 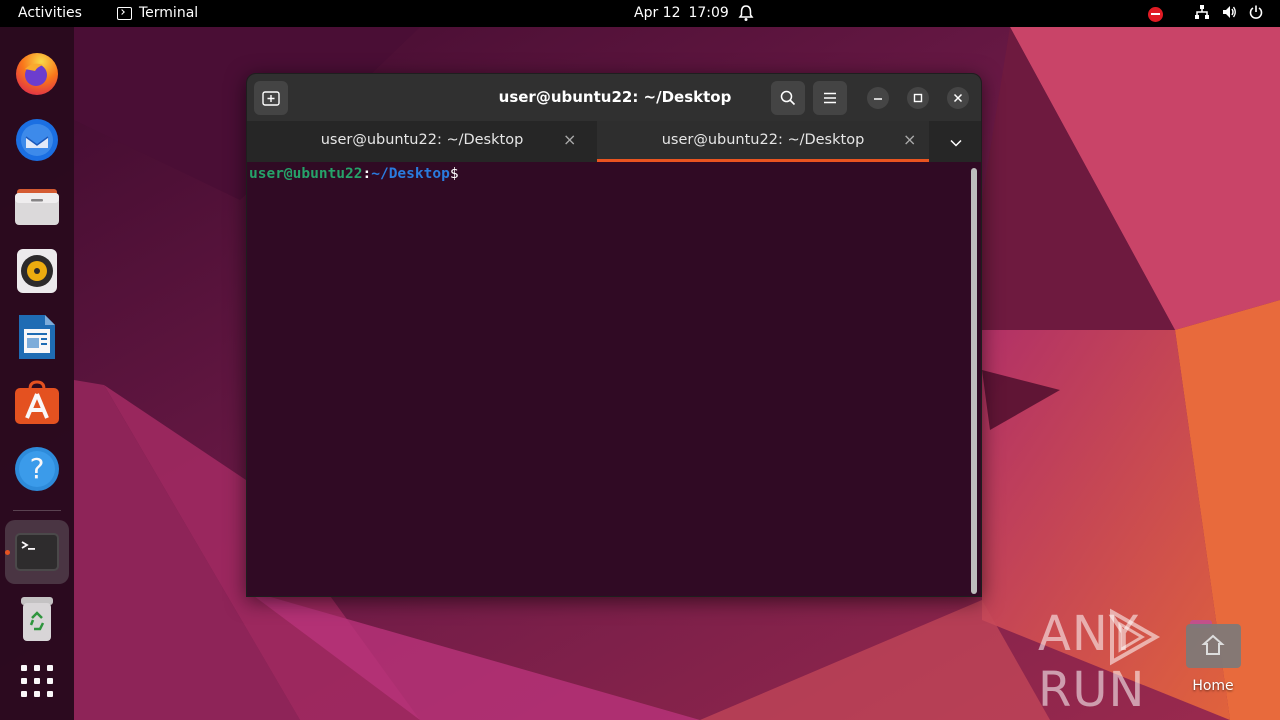 I want to click on clock-button: Apr 12 17:09, so click(x=681, y=13).